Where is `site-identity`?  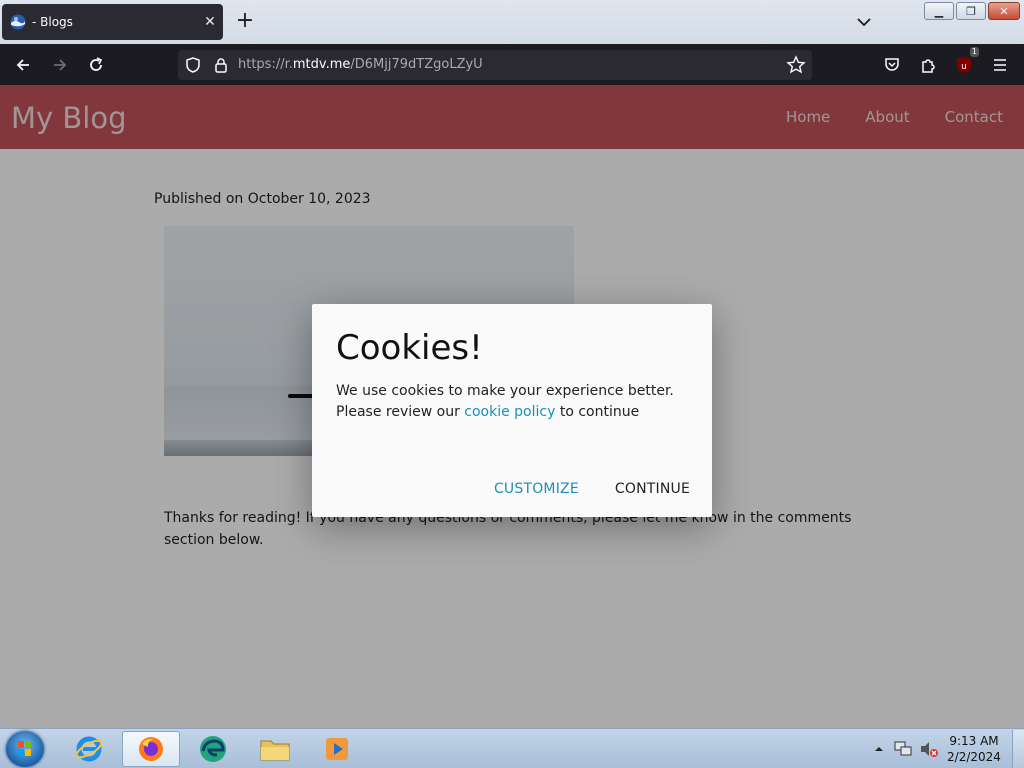
site-identity is located at coordinates (207, 65).